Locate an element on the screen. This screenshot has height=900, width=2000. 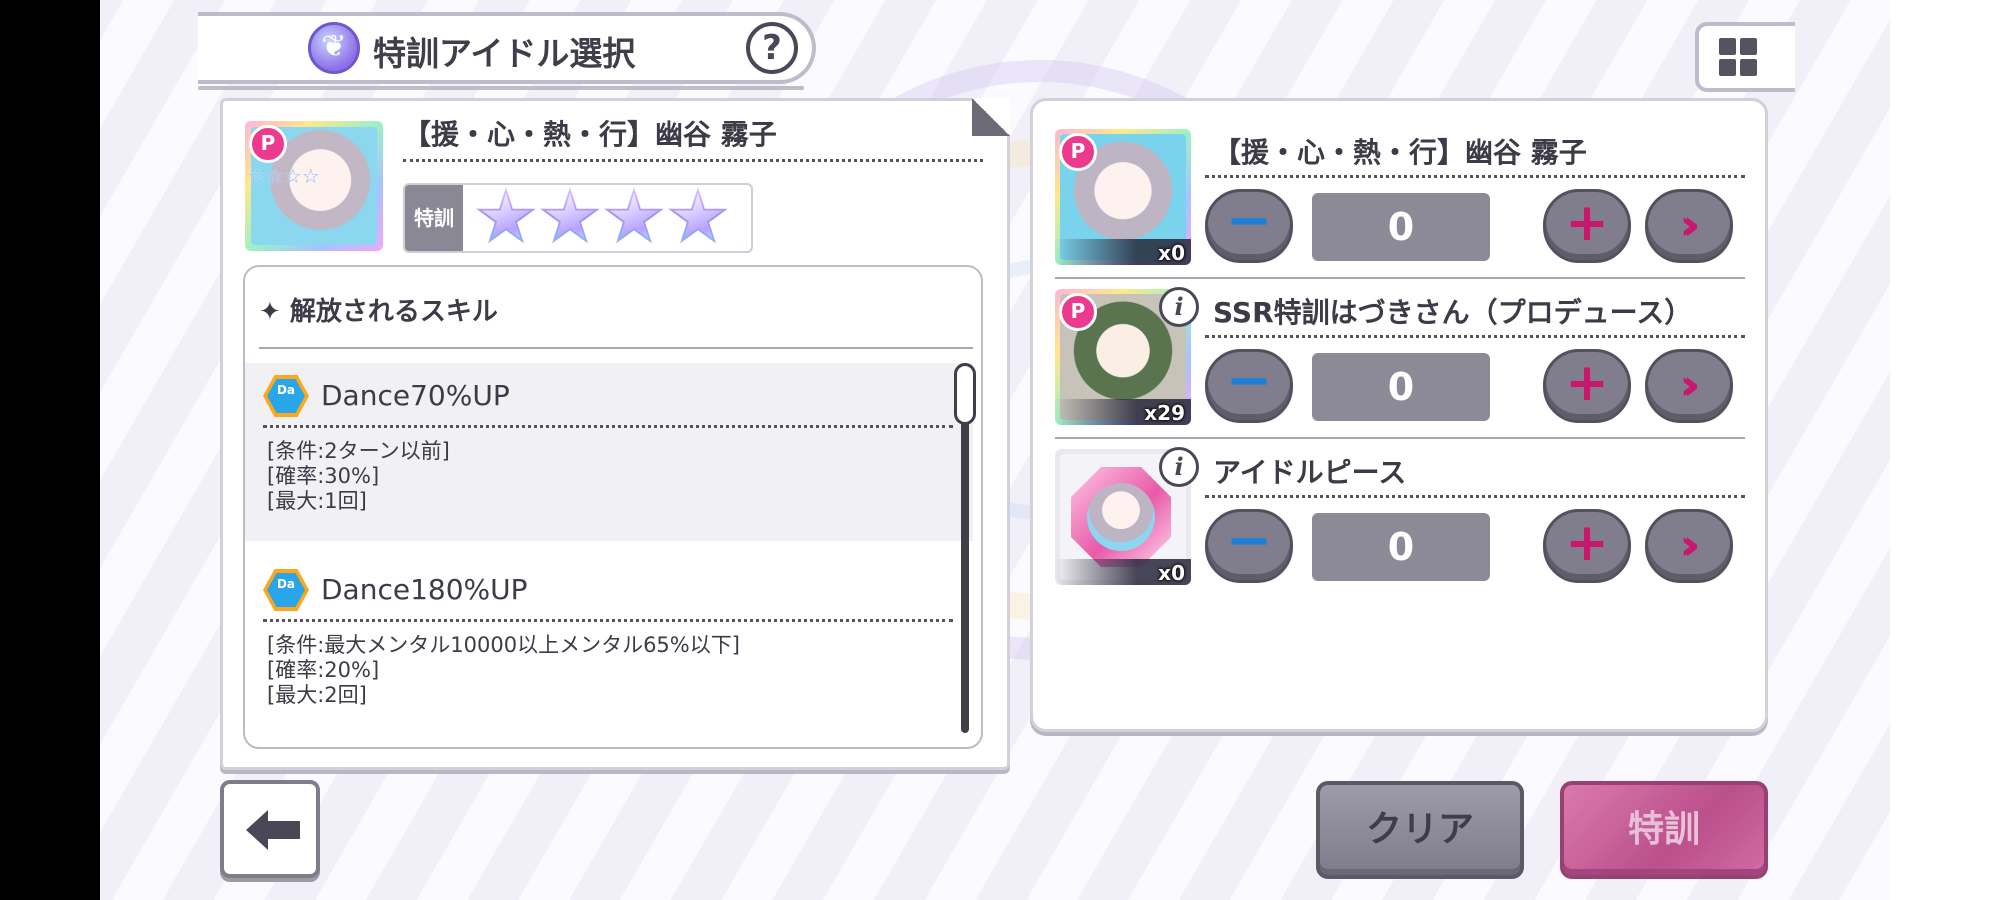
skill-name: Dance180%UP is located at coordinates (424, 589).